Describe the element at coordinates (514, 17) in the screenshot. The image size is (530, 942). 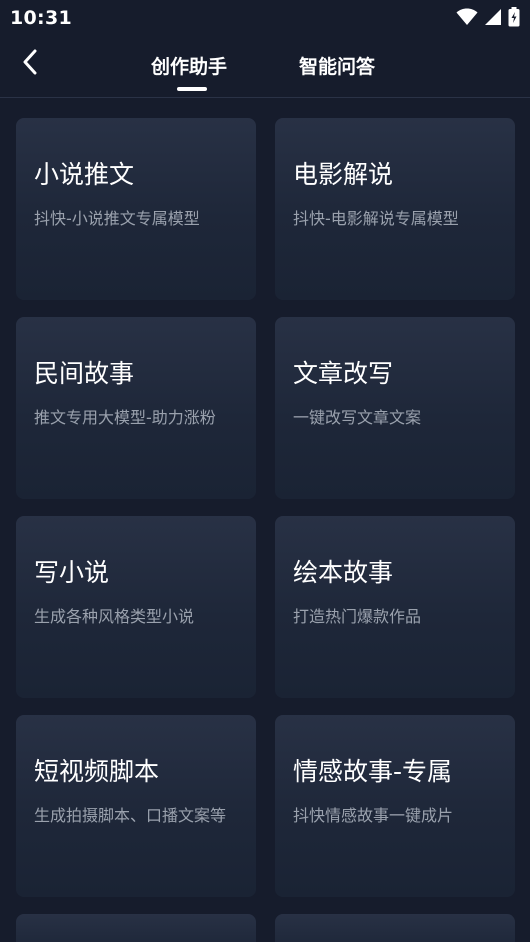
I see `battery-icon` at that location.